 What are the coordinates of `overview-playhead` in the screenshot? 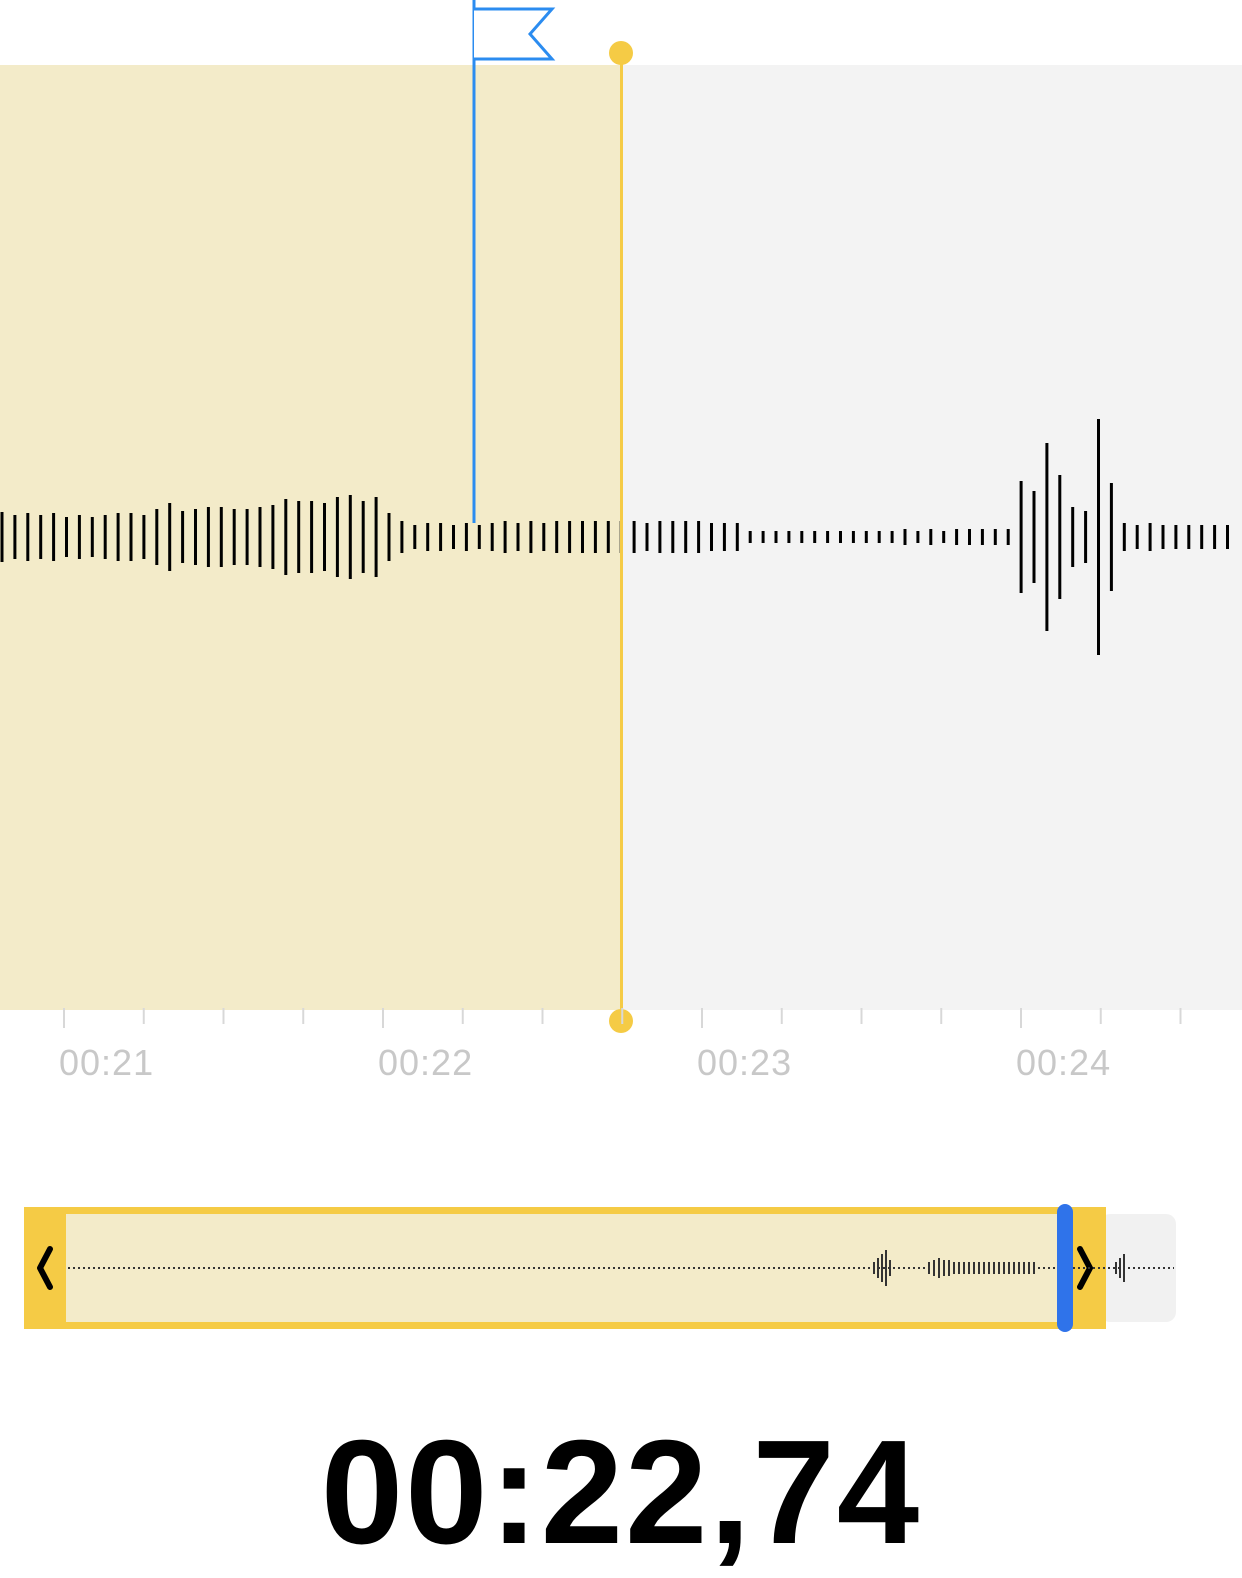 It's located at (1065, 1268).